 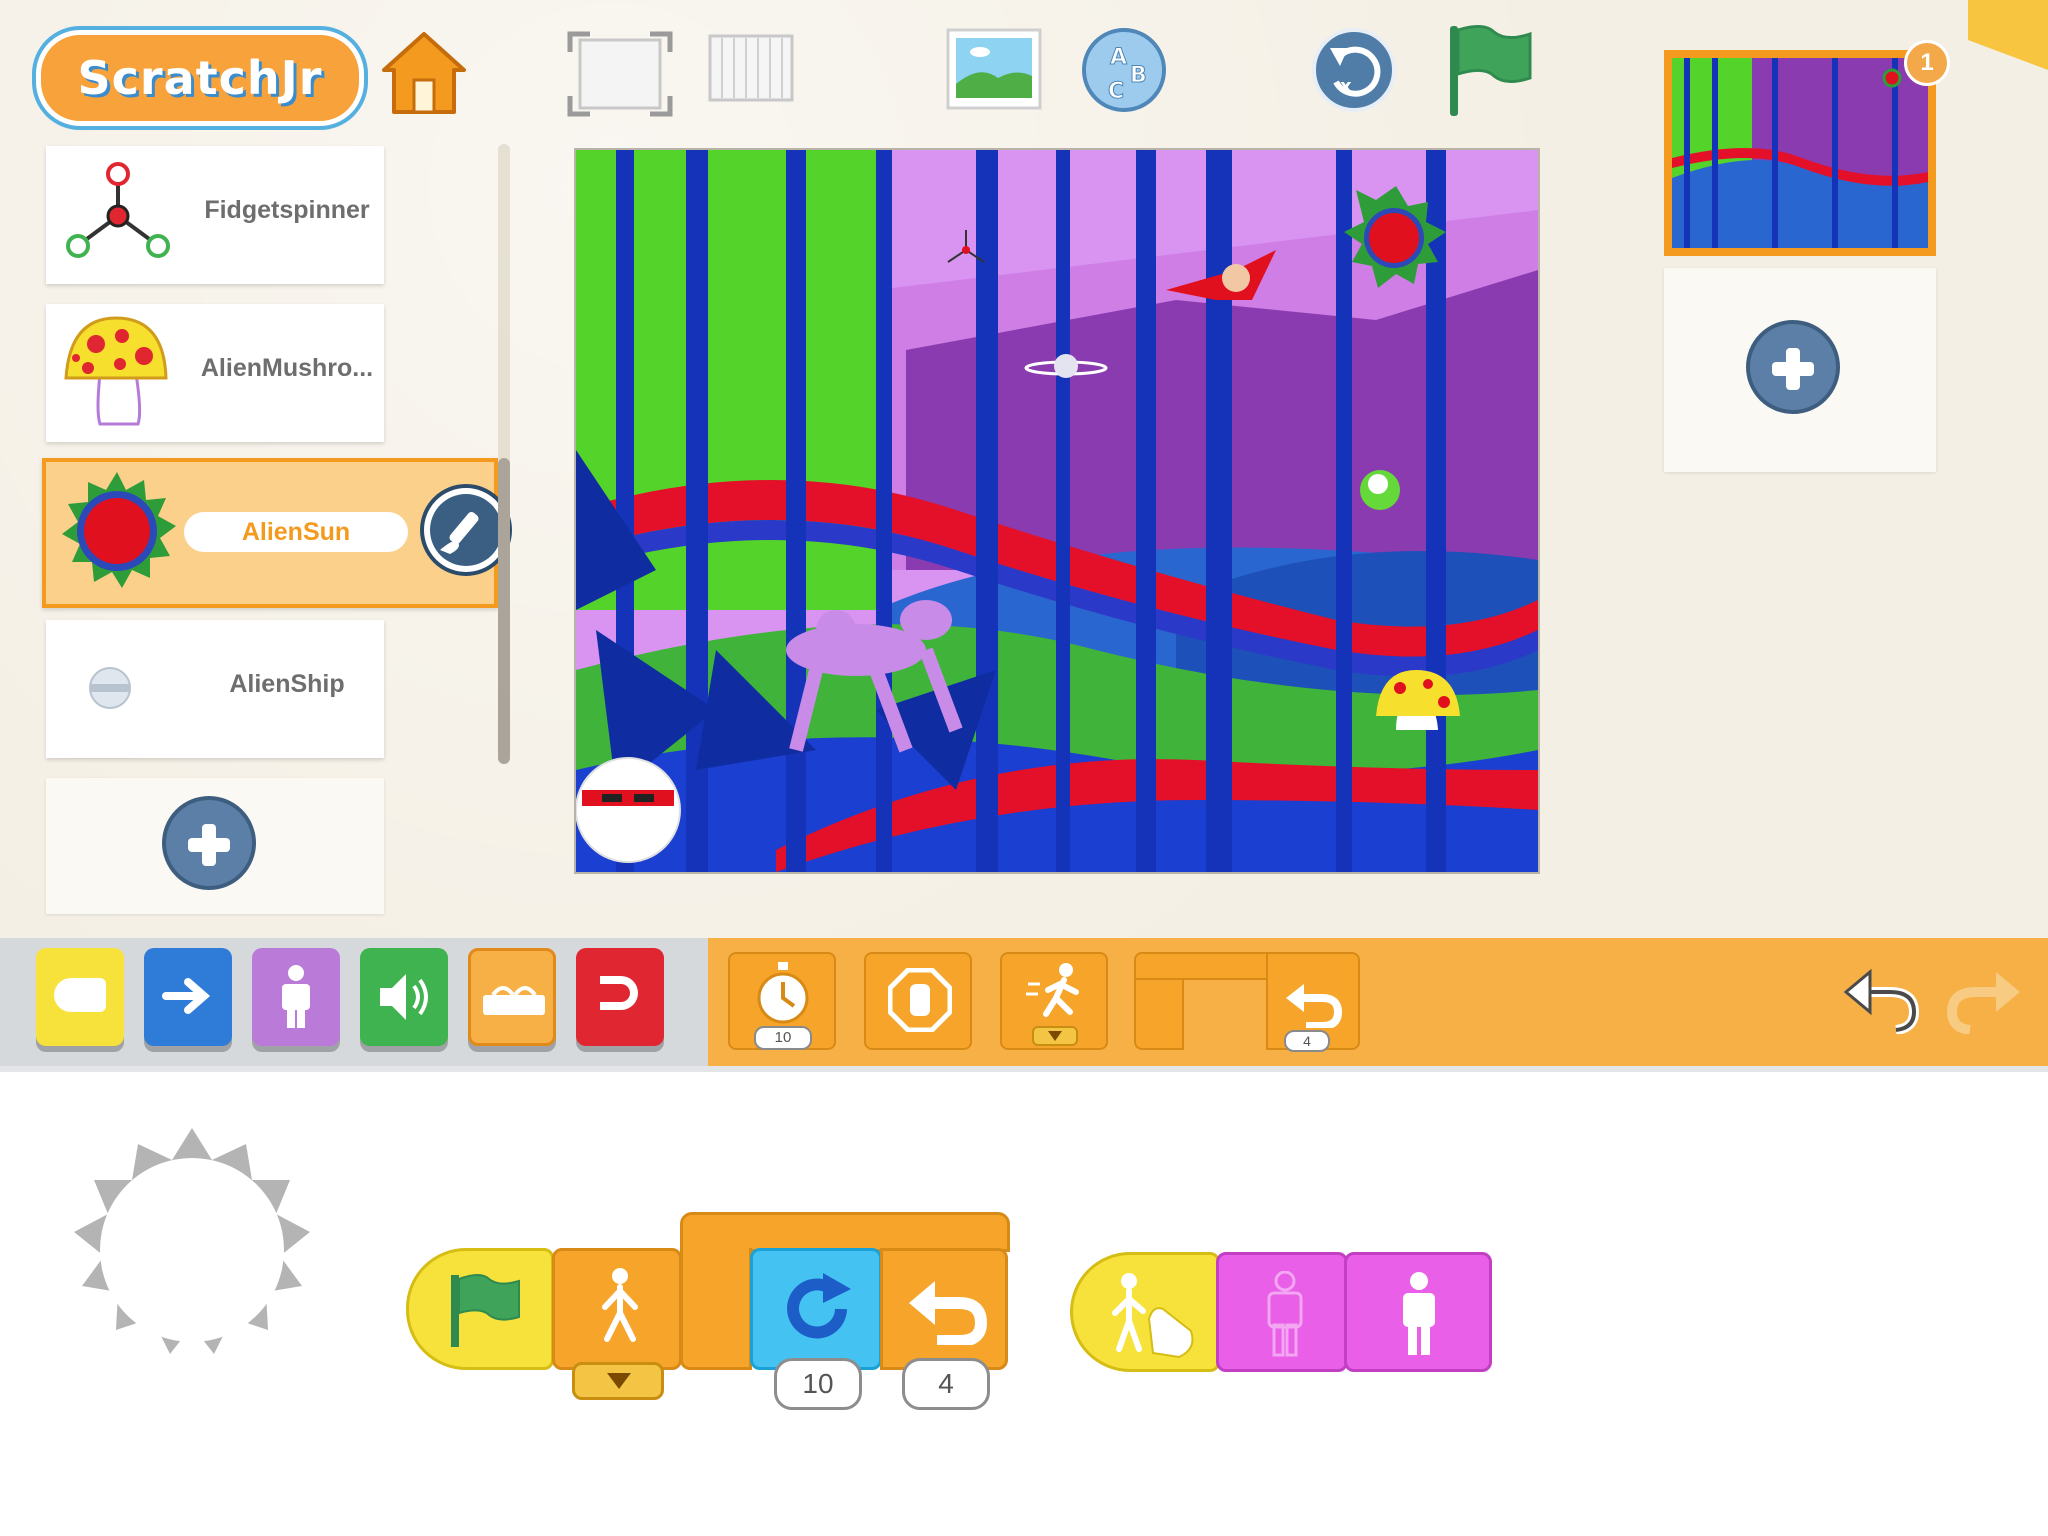 I want to click on logo-text: ScratchJr, so click(x=200, y=78).